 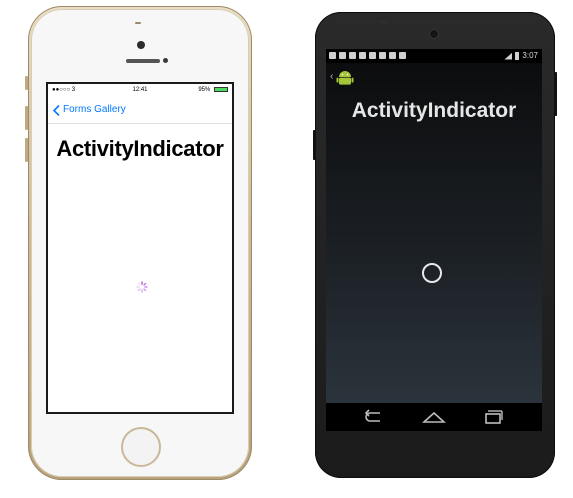 What do you see at coordinates (143, 61) in the screenshot?
I see `earpiece-speaker` at bounding box center [143, 61].